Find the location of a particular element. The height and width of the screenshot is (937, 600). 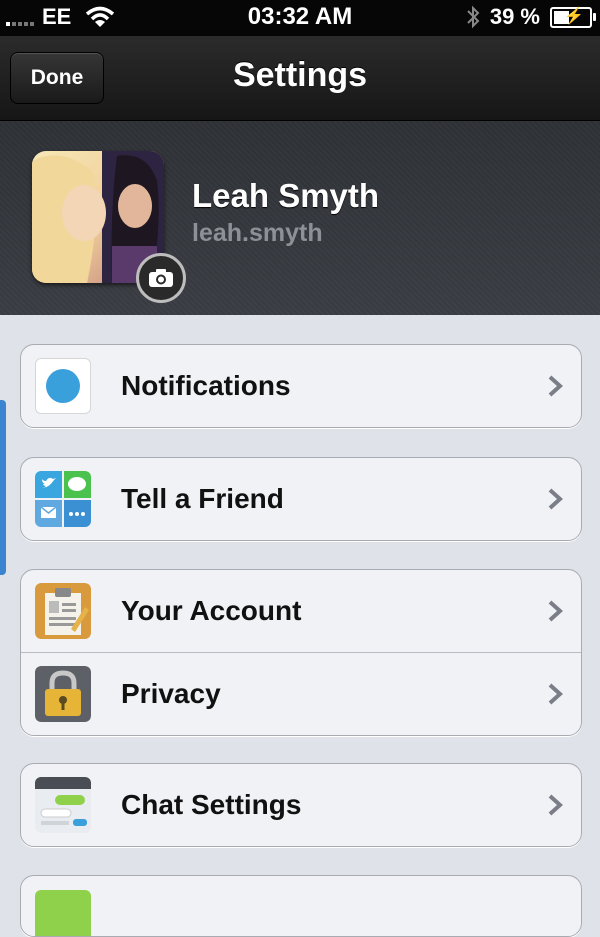

battery-icon: ⚡ is located at coordinates (573, 17).